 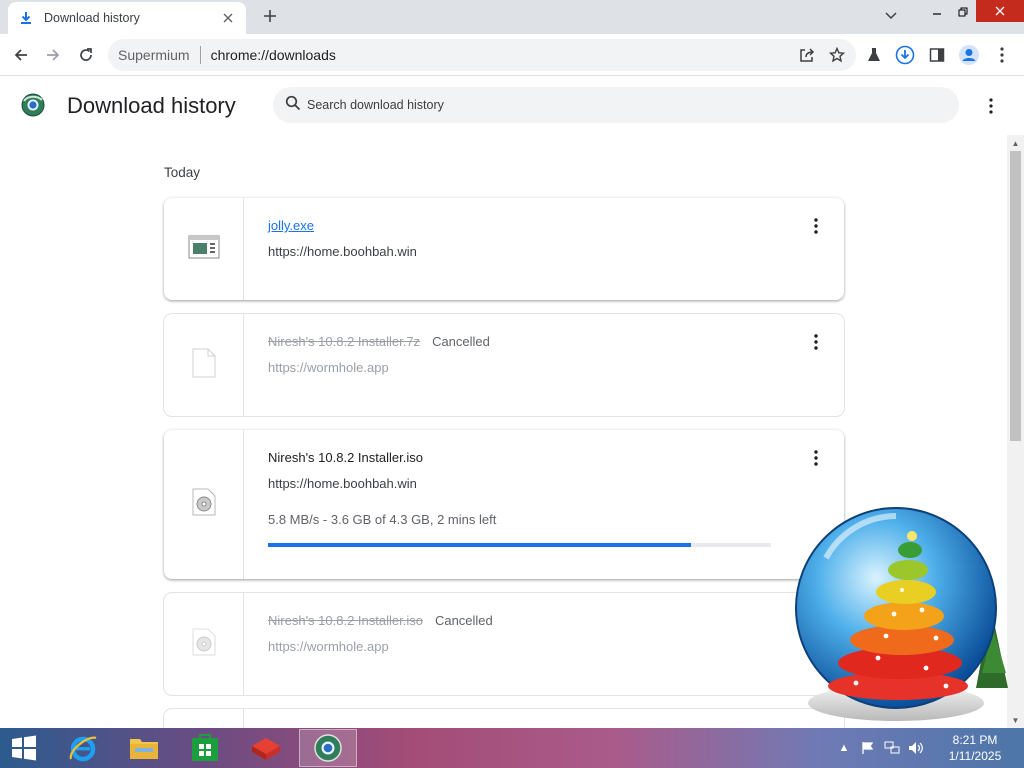 What do you see at coordinates (1015, 720) in the screenshot?
I see `scroll-down-arrow-icon: ▼` at bounding box center [1015, 720].